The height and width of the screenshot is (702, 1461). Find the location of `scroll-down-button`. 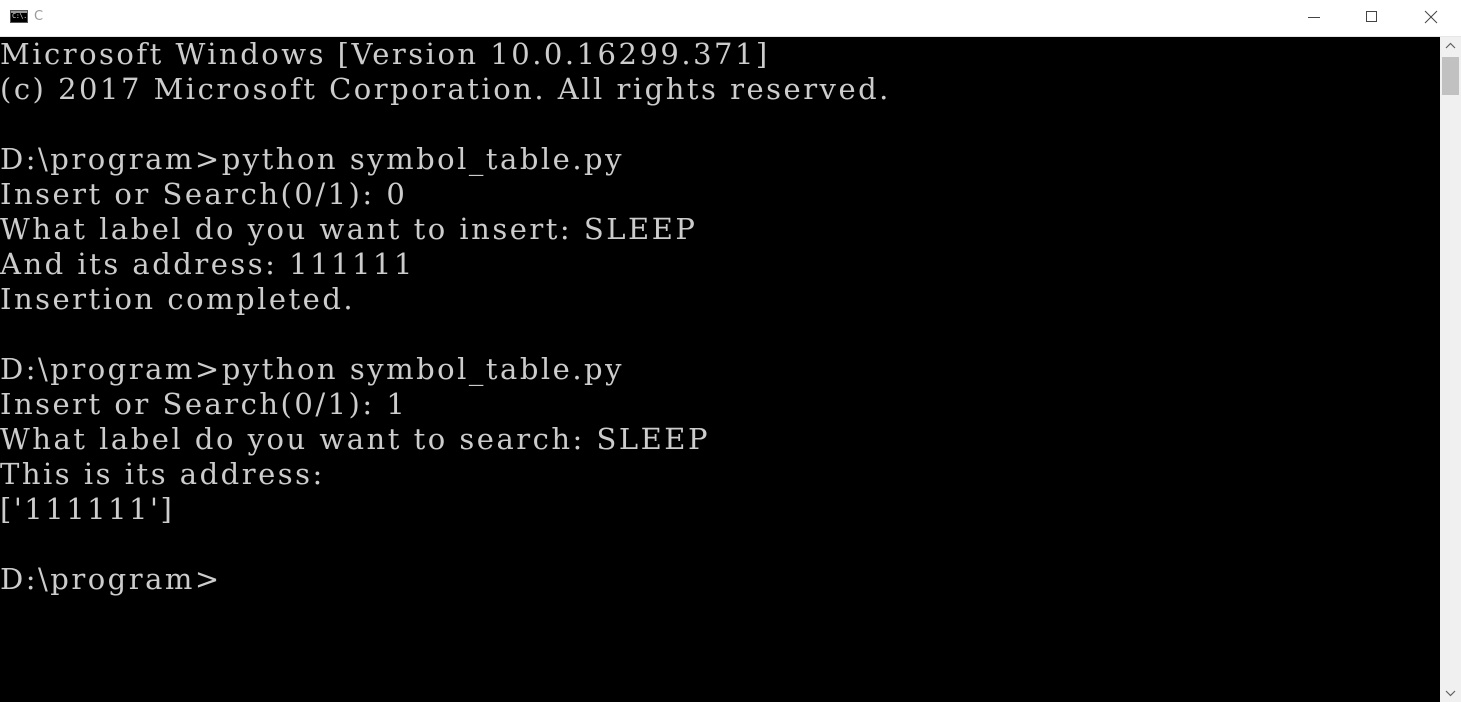

scroll-down-button is located at coordinates (1450, 693).